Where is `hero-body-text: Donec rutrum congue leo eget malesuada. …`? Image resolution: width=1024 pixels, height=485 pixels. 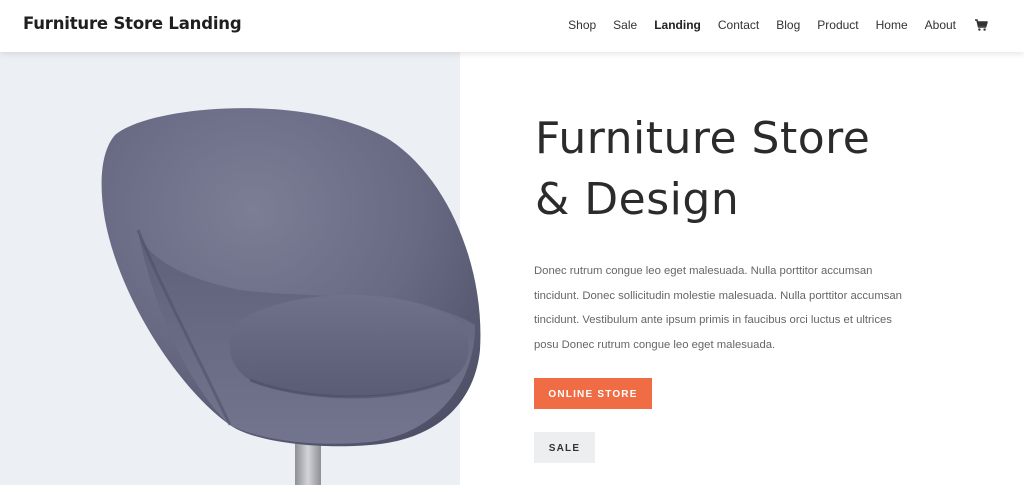 hero-body-text: Donec rutrum congue leo eget malesuada. … is located at coordinates (718, 308).